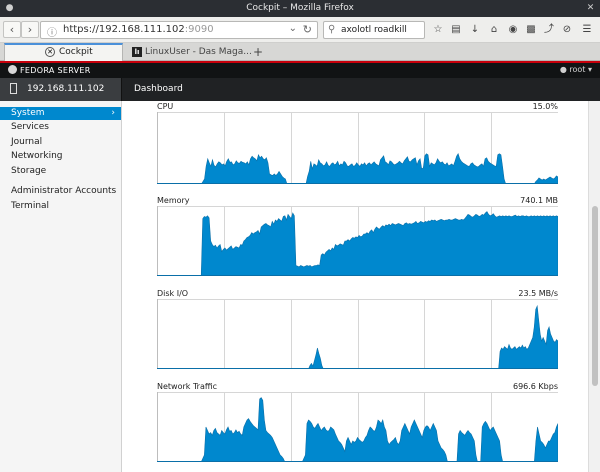  What do you see at coordinates (113, 113) in the screenshot?
I see `chevron-right-icon: ›` at bounding box center [113, 113].